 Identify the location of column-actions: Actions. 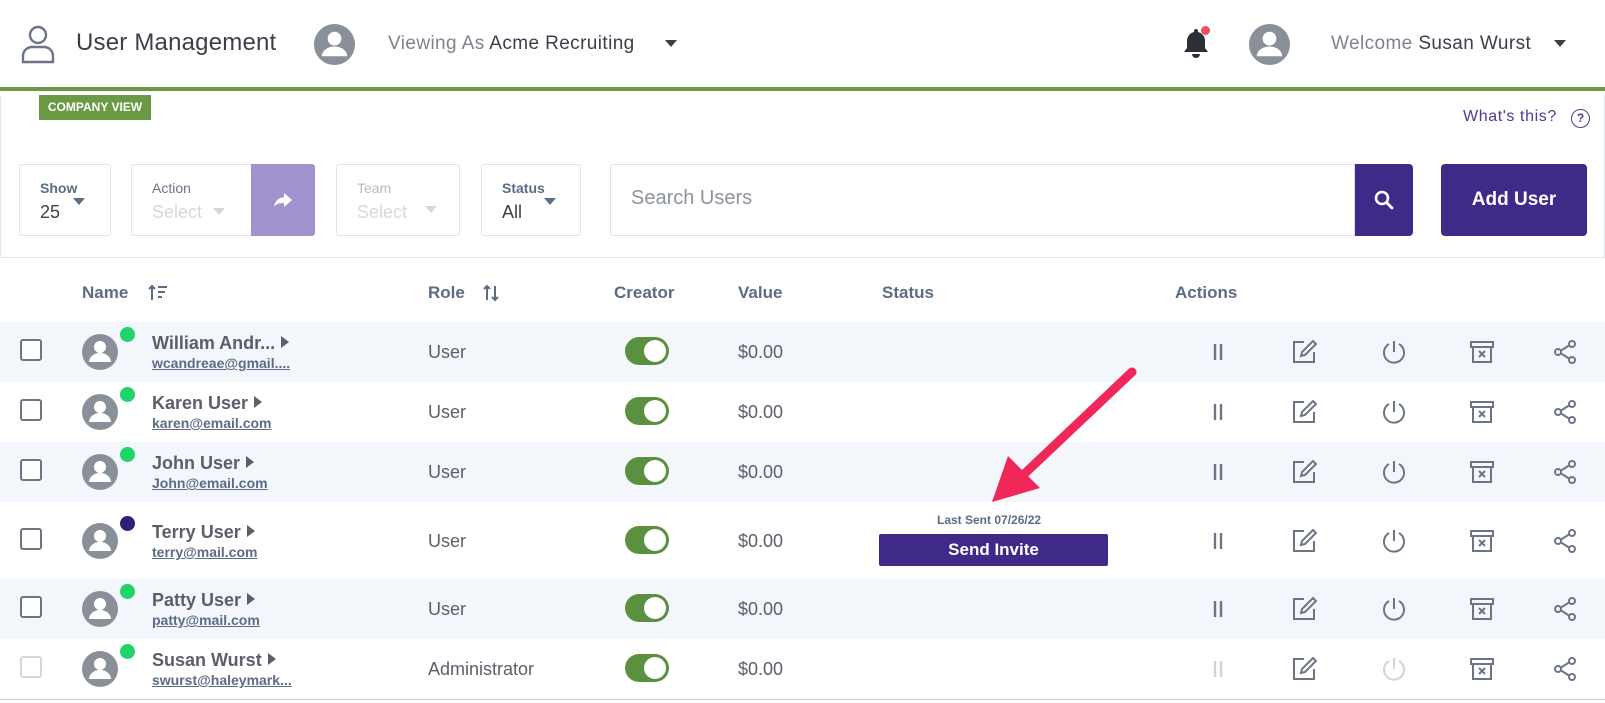
(1206, 292).